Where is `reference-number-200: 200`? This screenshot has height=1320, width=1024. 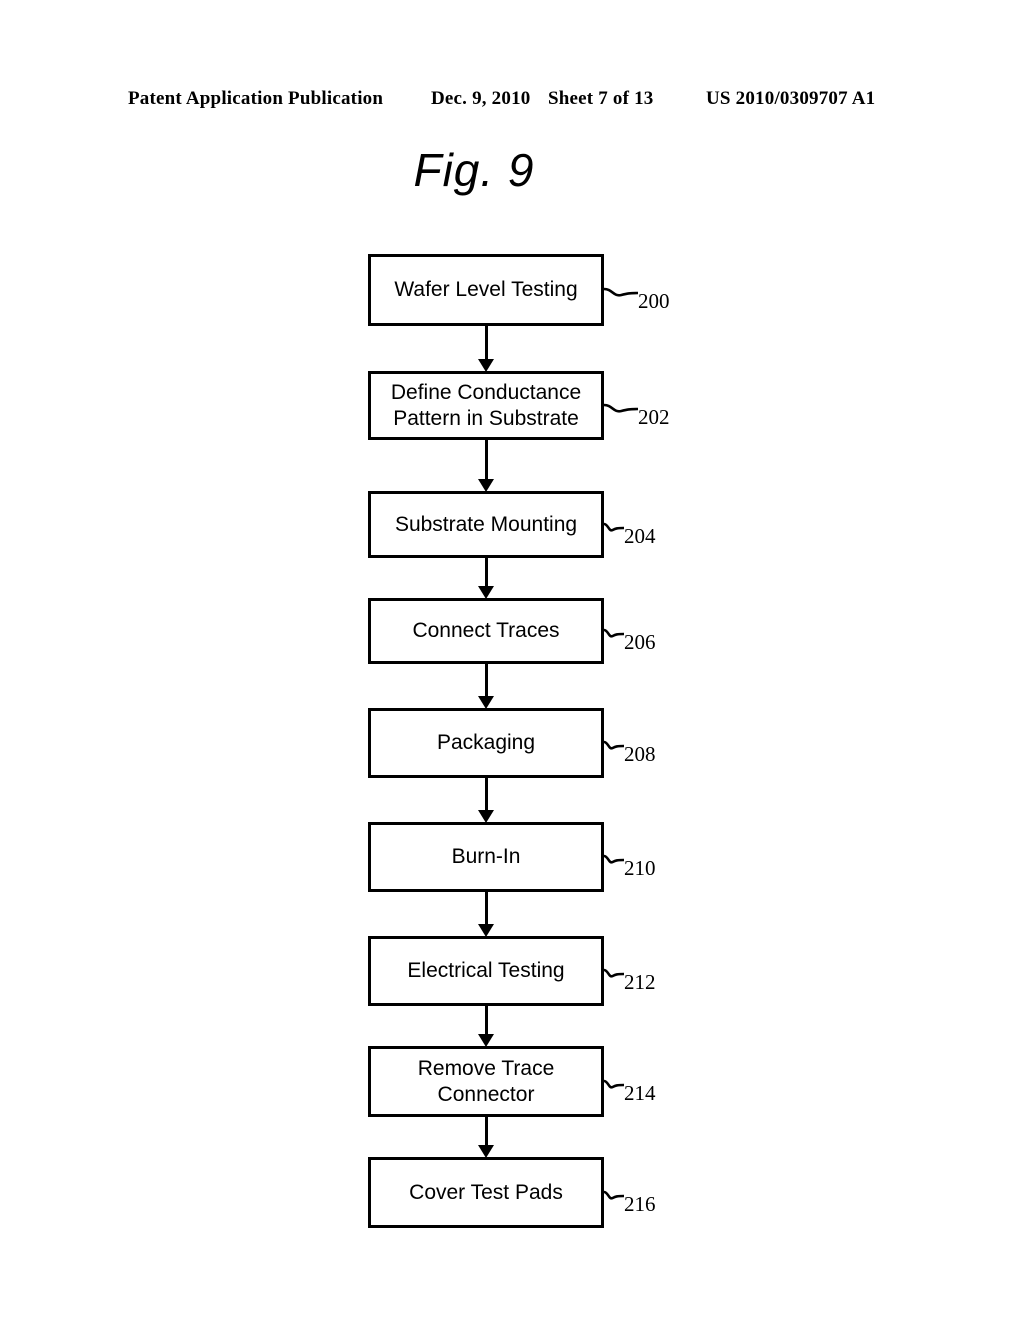 reference-number-200: 200 is located at coordinates (654, 301).